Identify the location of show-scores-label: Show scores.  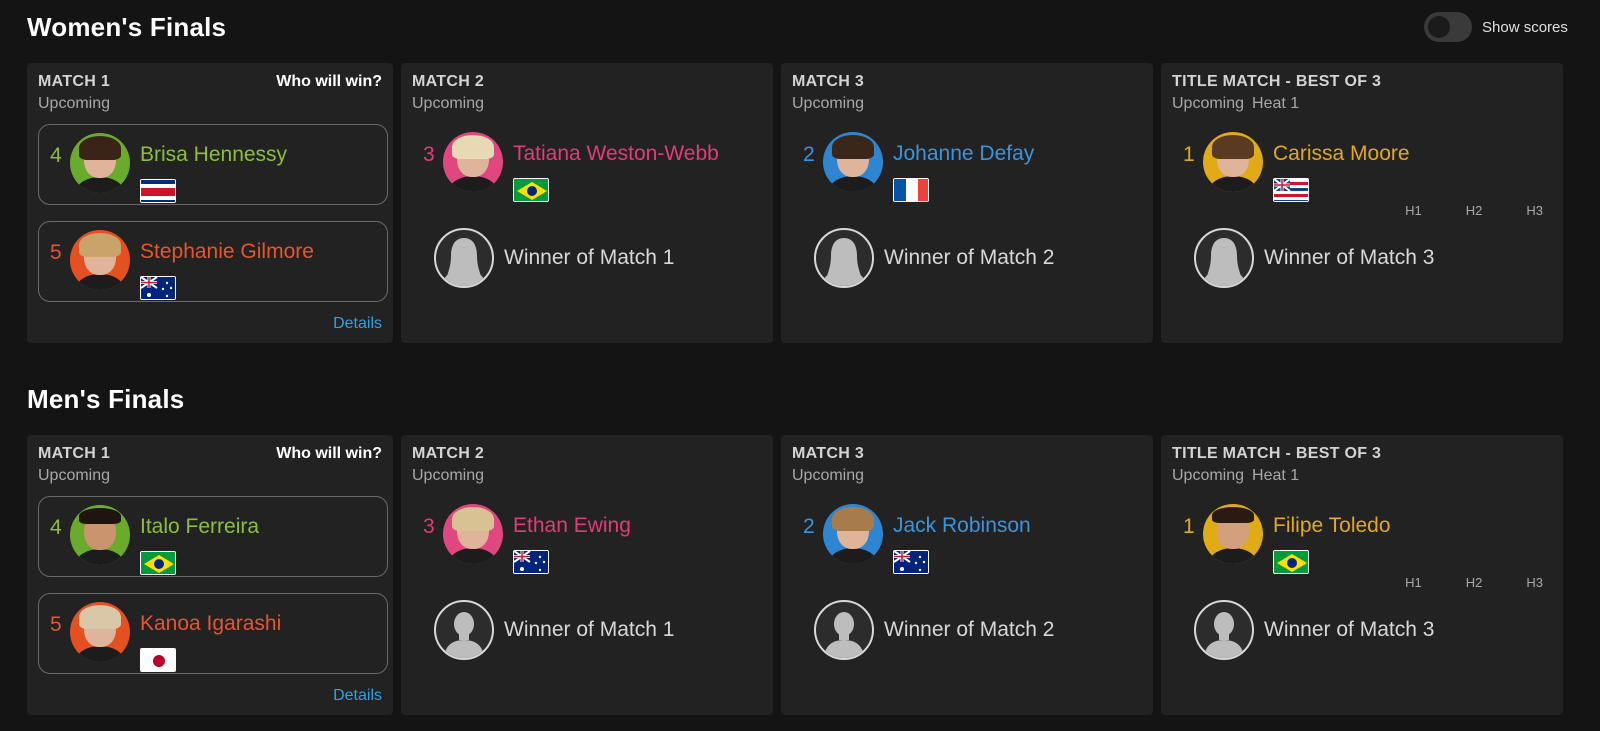
(1525, 27).